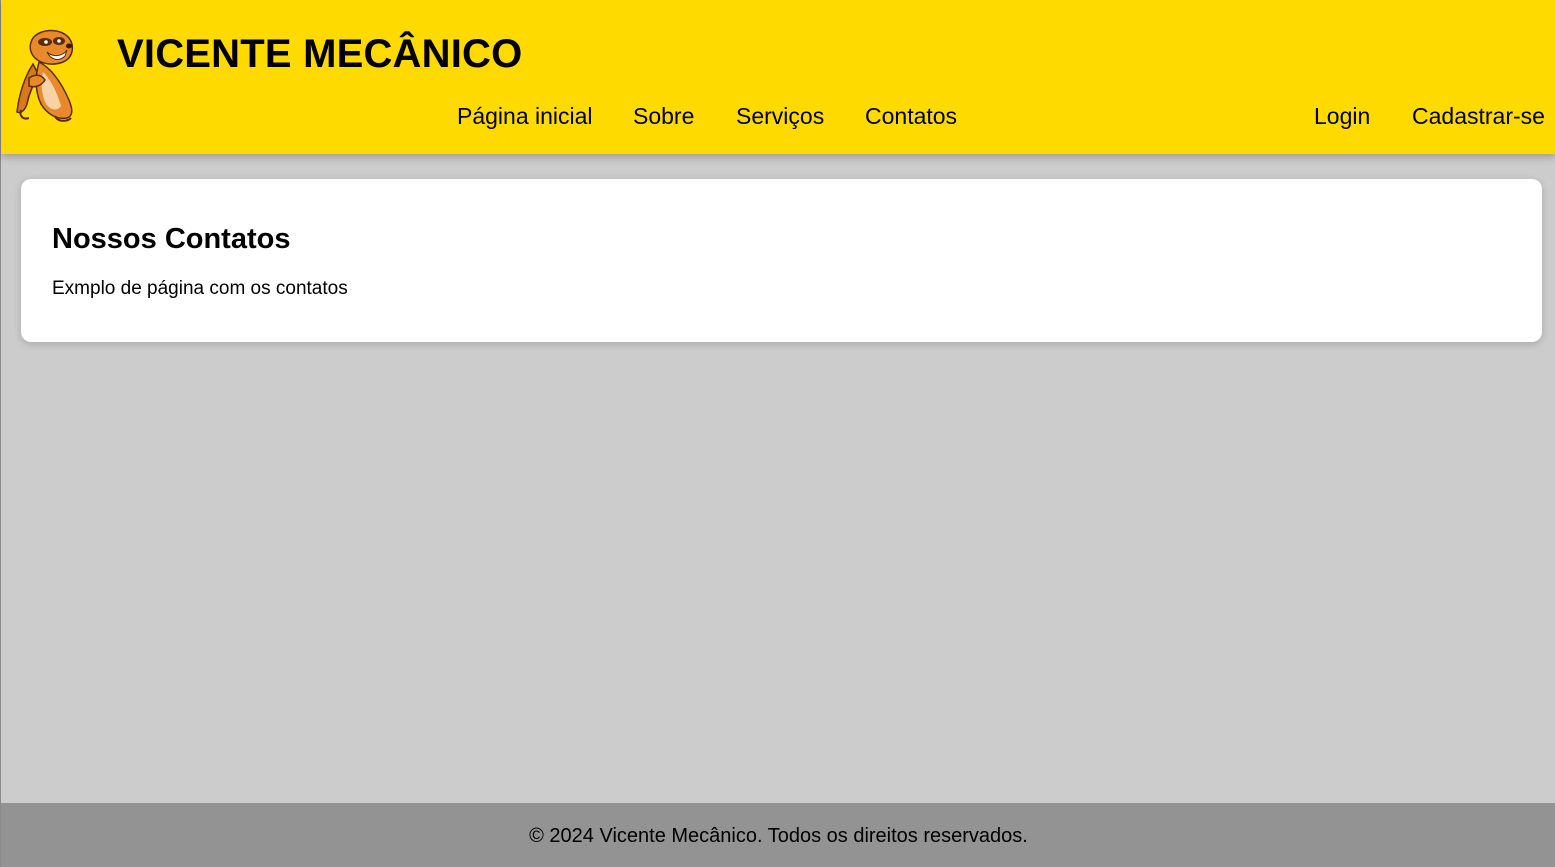  What do you see at coordinates (911, 116) in the screenshot?
I see `nav-link-contacts: Contatos` at bounding box center [911, 116].